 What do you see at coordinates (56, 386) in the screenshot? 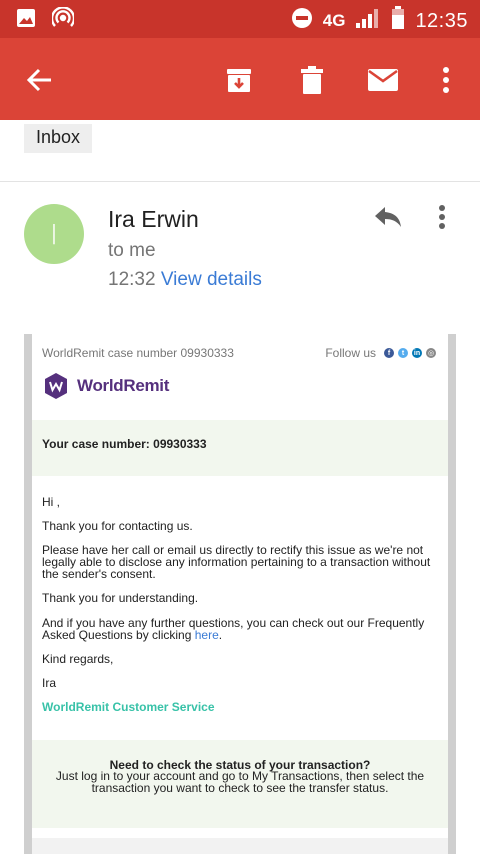
I see `worldremit-logo-mark` at bounding box center [56, 386].